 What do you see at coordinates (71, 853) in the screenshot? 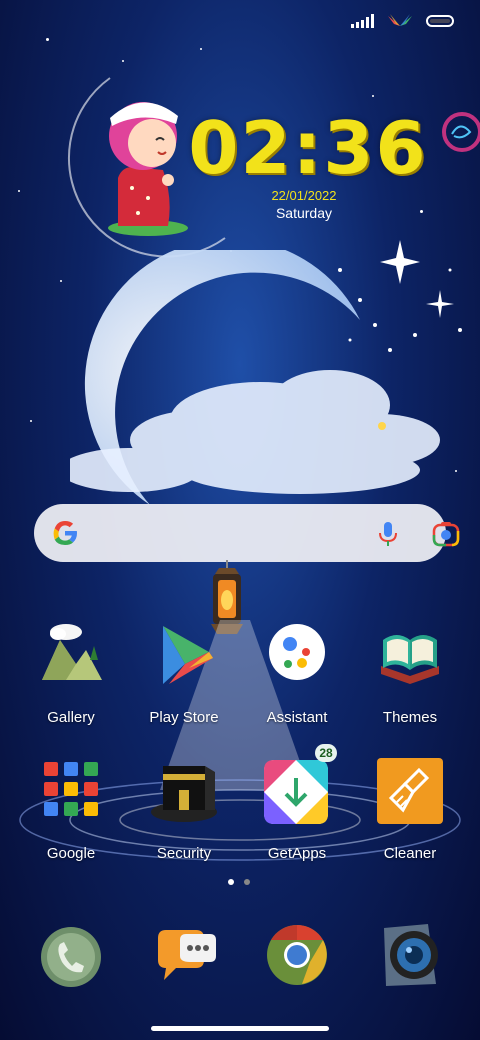
I see `app-label: Google` at bounding box center [71, 853].